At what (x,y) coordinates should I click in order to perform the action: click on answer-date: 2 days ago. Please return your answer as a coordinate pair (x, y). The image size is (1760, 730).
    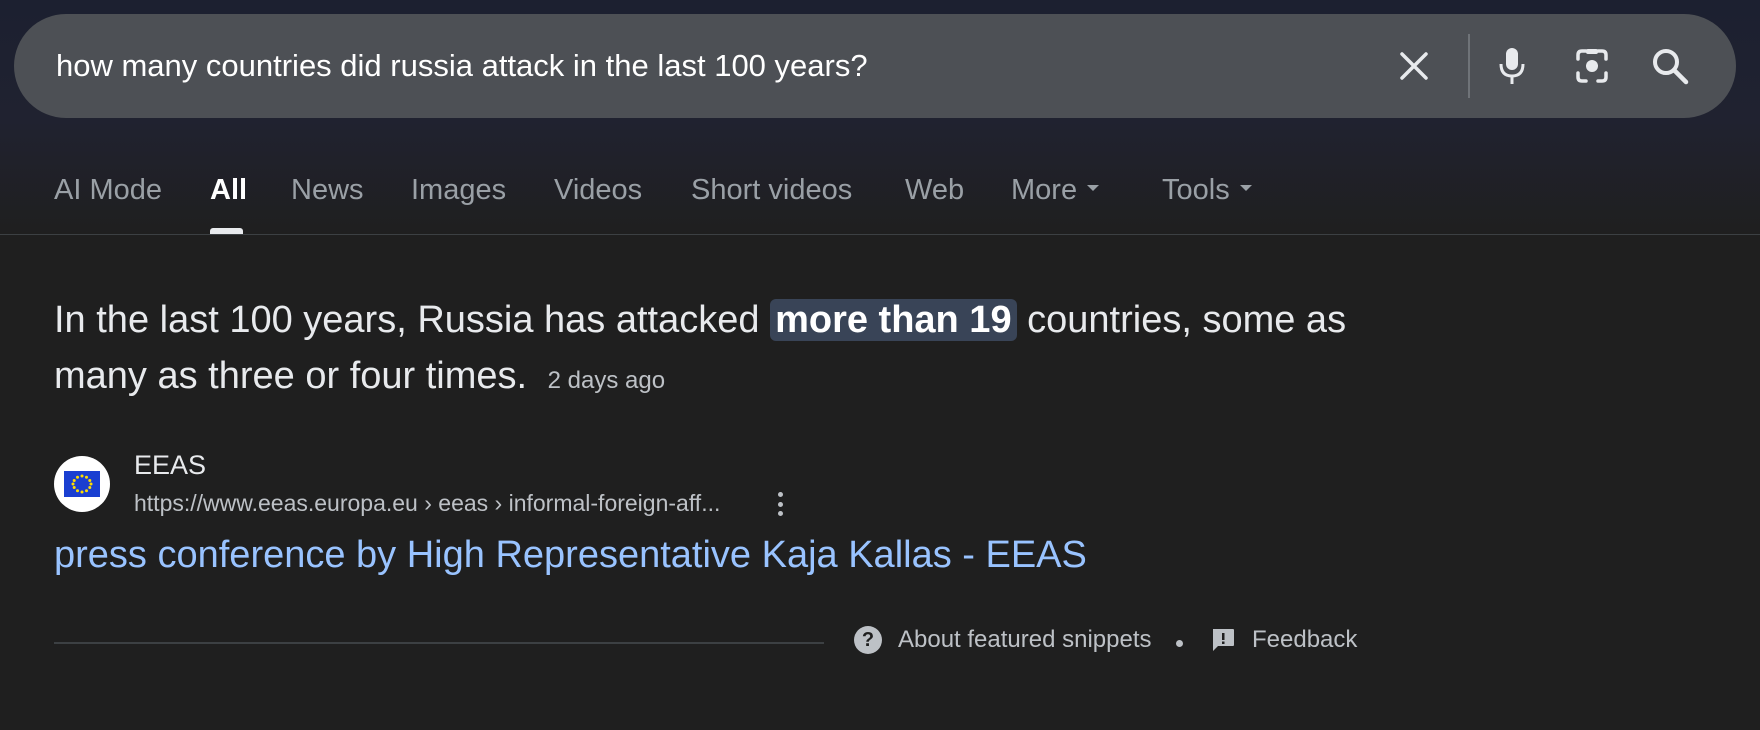
    Looking at the image, I should click on (606, 380).